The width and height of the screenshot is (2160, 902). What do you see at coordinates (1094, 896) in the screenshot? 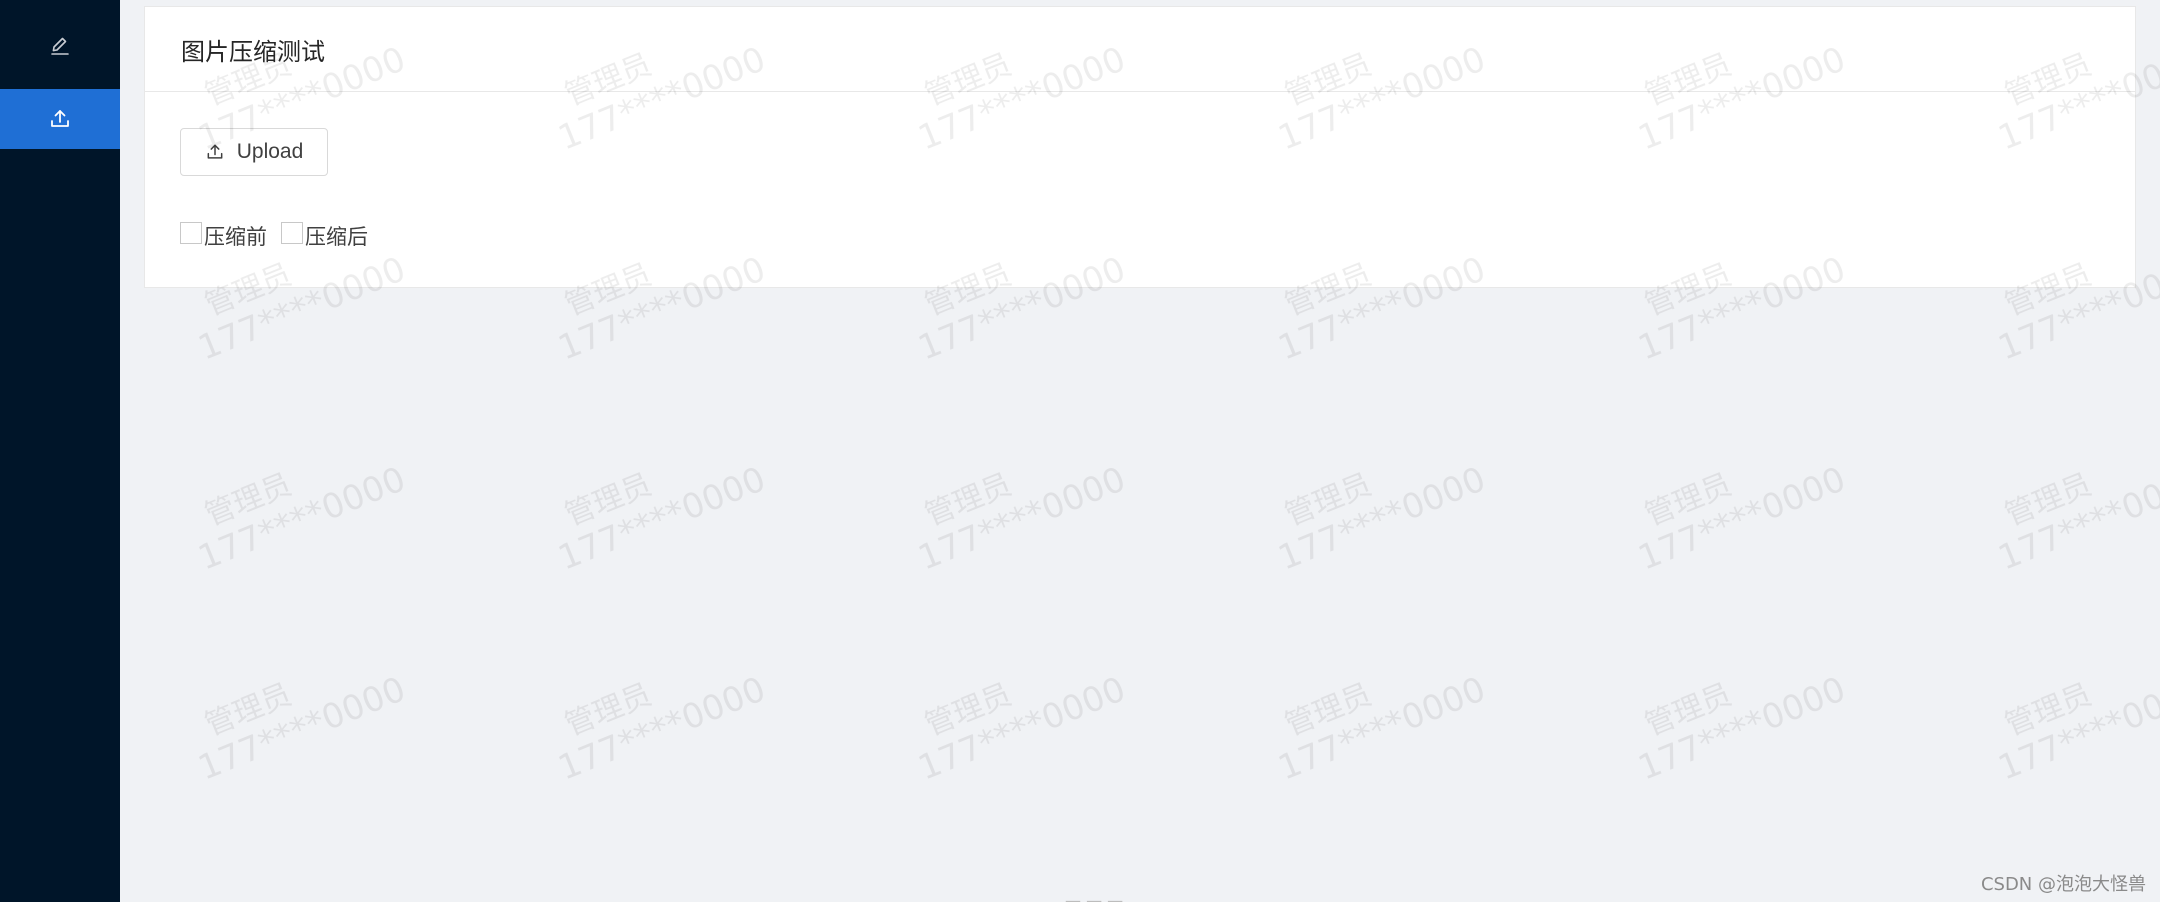
I see `footer-text-cutoff: — — —` at bounding box center [1094, 896].